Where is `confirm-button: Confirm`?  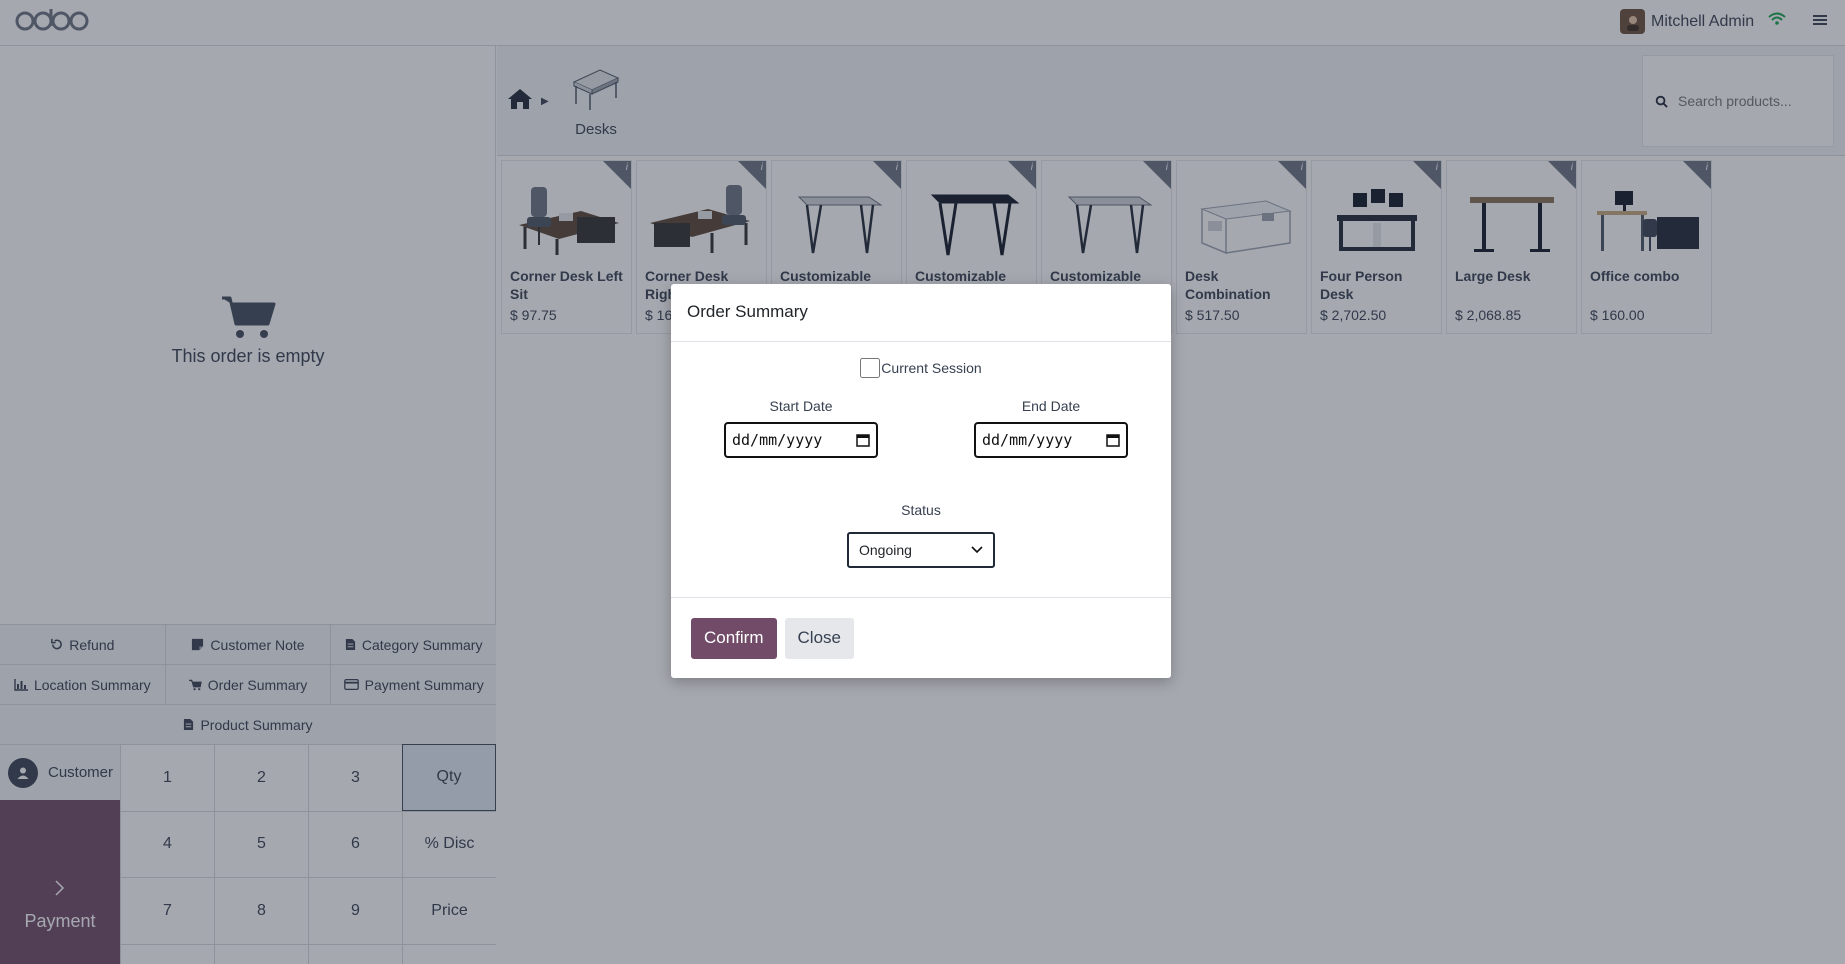
confirm-button: Confirm is located at coordinates (734, 638).